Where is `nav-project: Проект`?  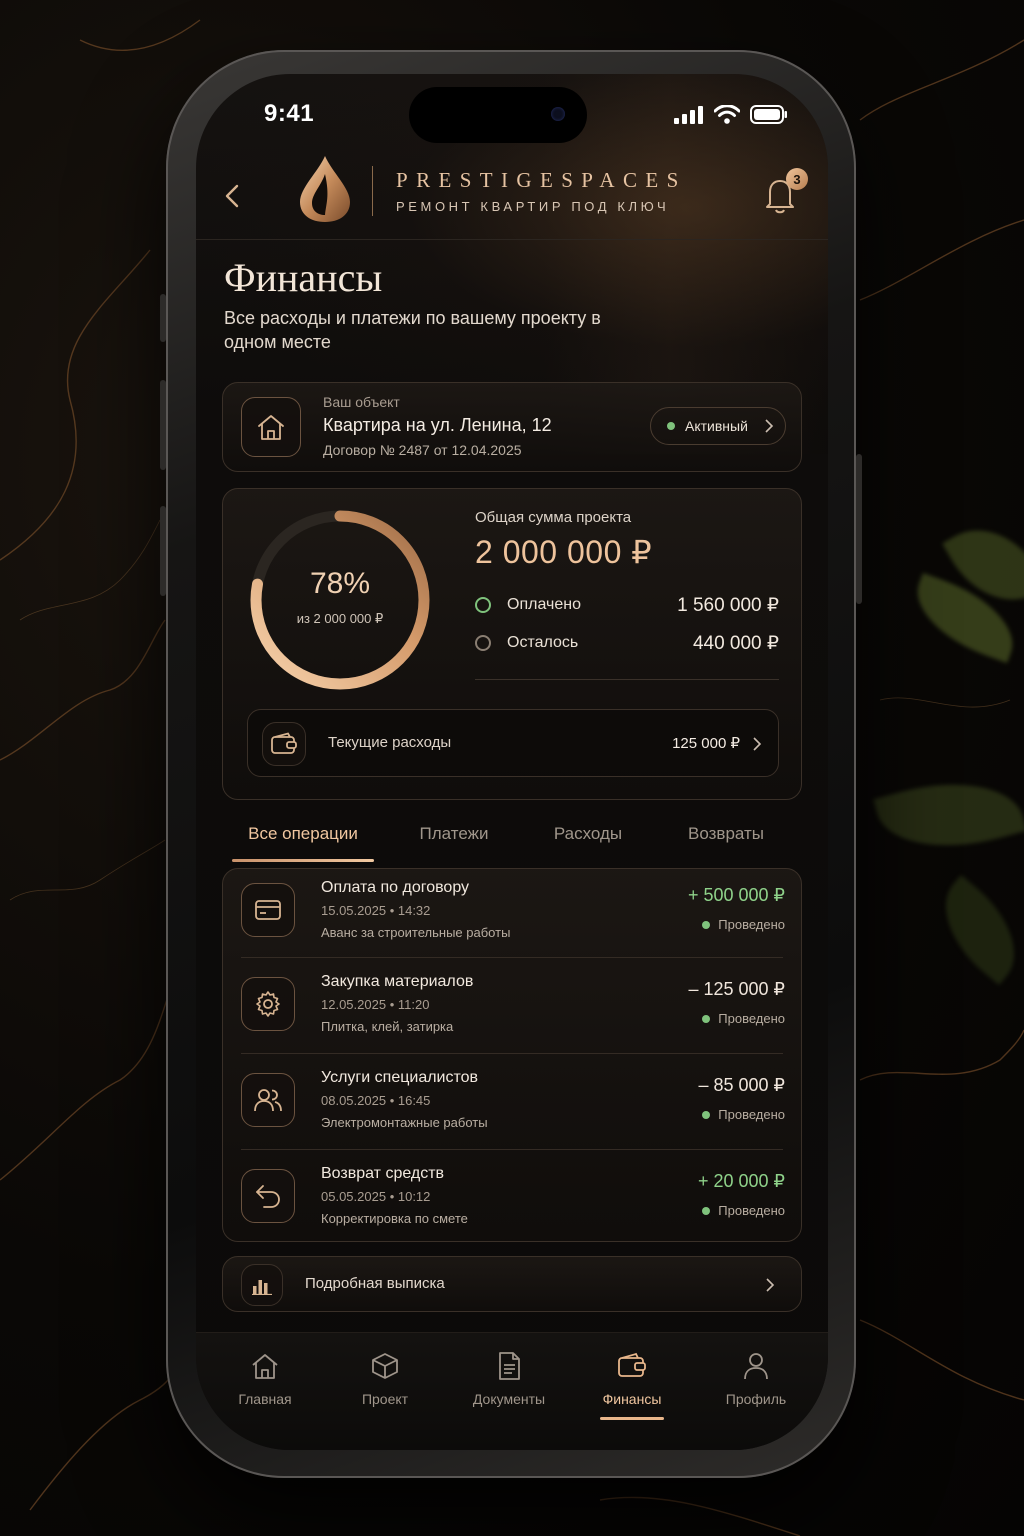 nav-project: Проект is located at coordinates (385, 1379).